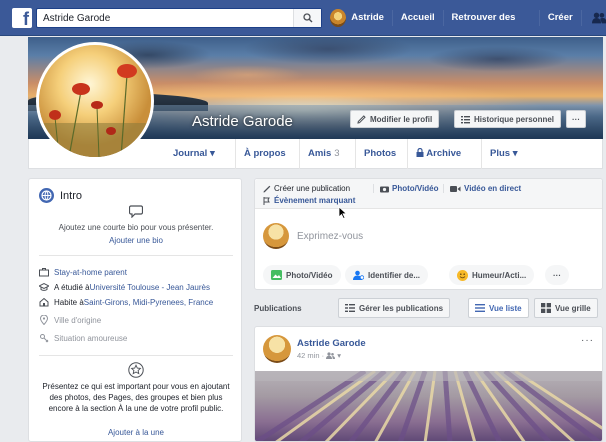 This screenshot has width=606, height=442. I want to click on create-post-tab: Créer une publication, so click(306, 188).